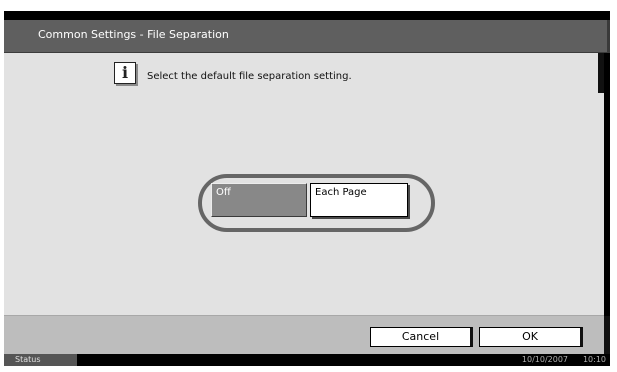 Image resolution: width=617 pixels, height=372 pixels. What do you see at coordinates (133, 34) in the screenshot?
I see `page-title: Common Settings - File Separation` at bounding box center [133, 34].